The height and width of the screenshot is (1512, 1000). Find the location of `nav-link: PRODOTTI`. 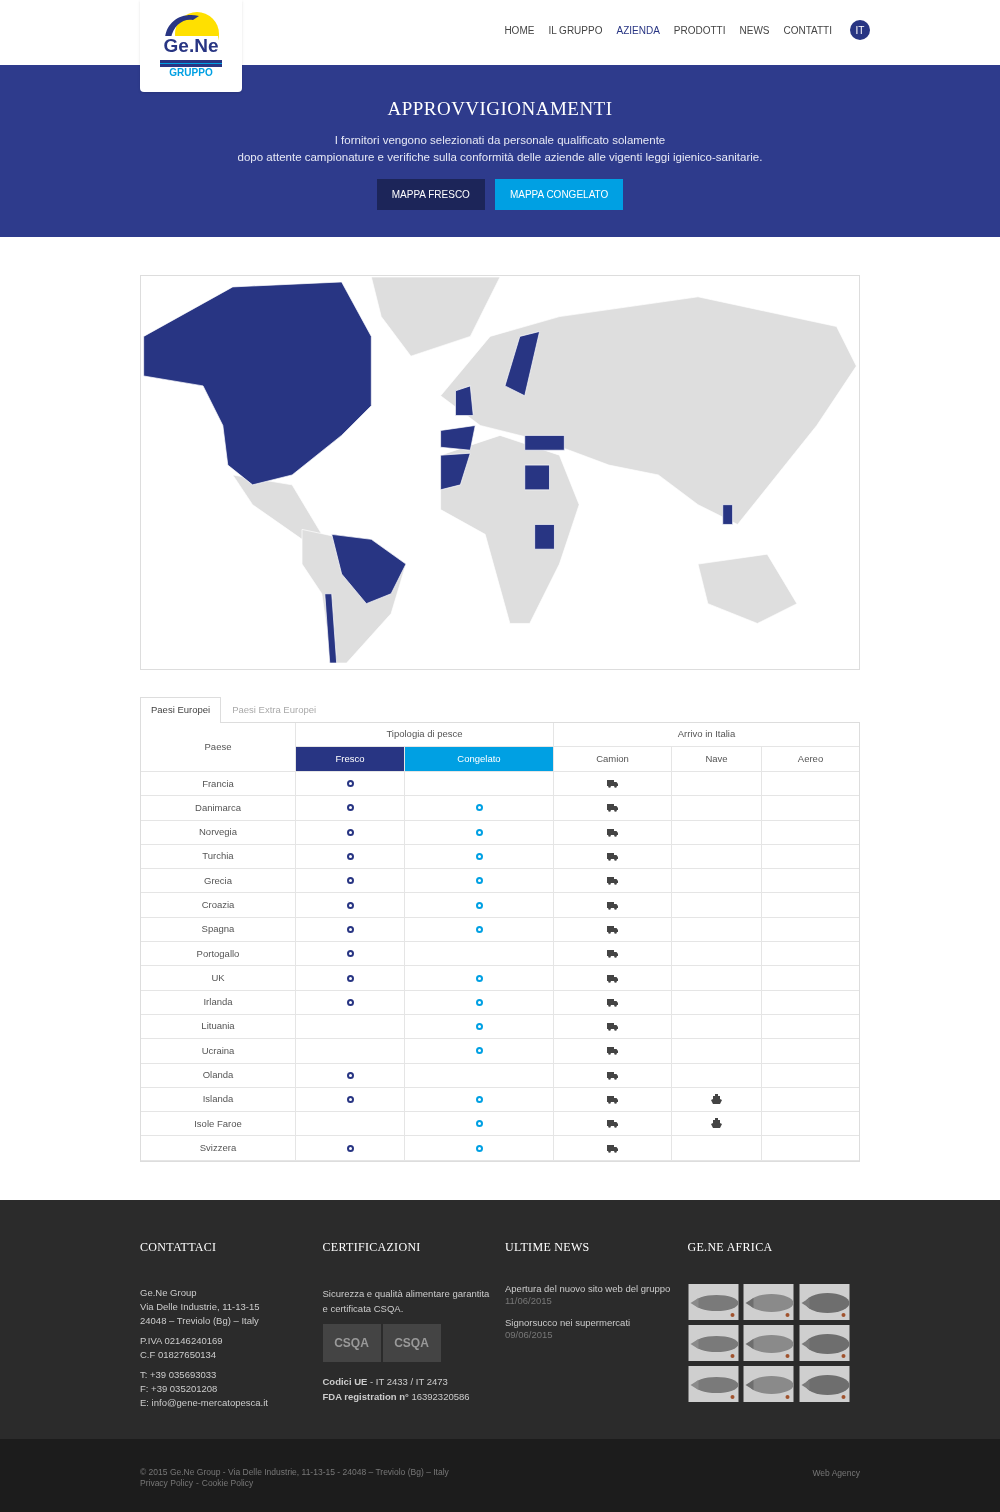

nav-link: PRODOTTI is located at coordinates (699, 30).